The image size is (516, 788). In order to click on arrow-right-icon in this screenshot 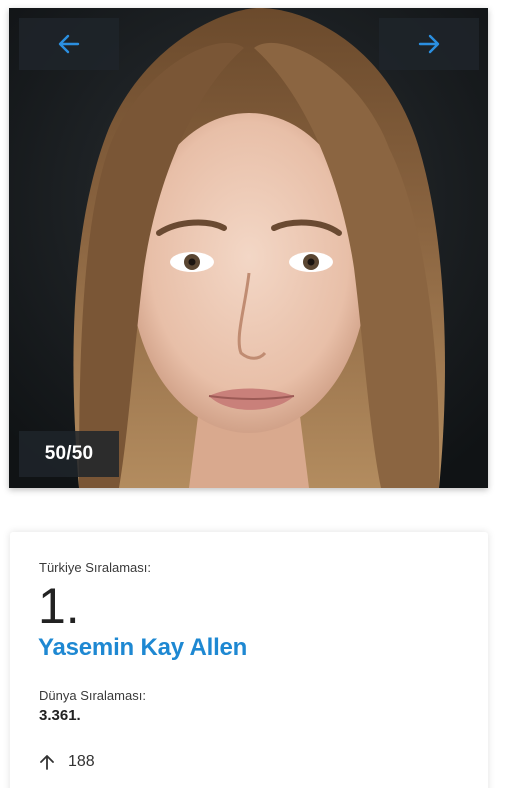, I will do `click(429, 44)`.